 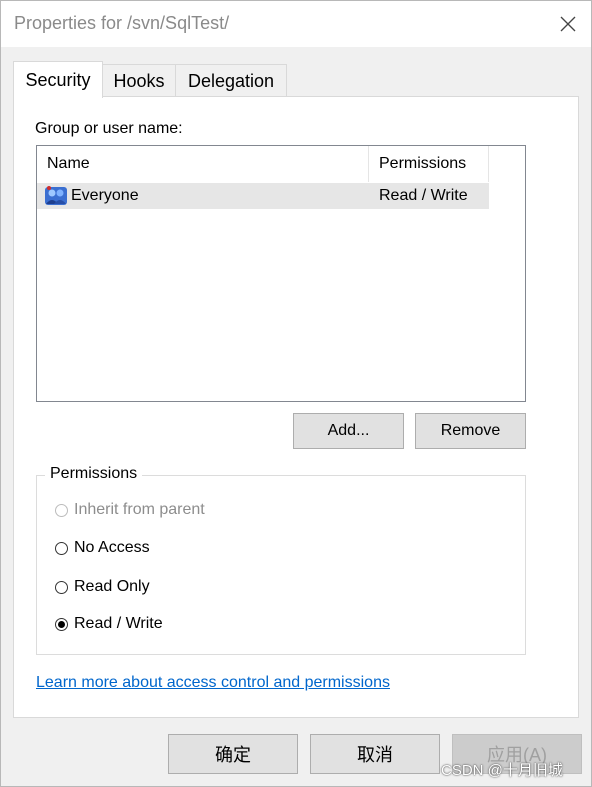 I want to click on watermark: CSDN @十月旧城, so click(x=502, y=770).